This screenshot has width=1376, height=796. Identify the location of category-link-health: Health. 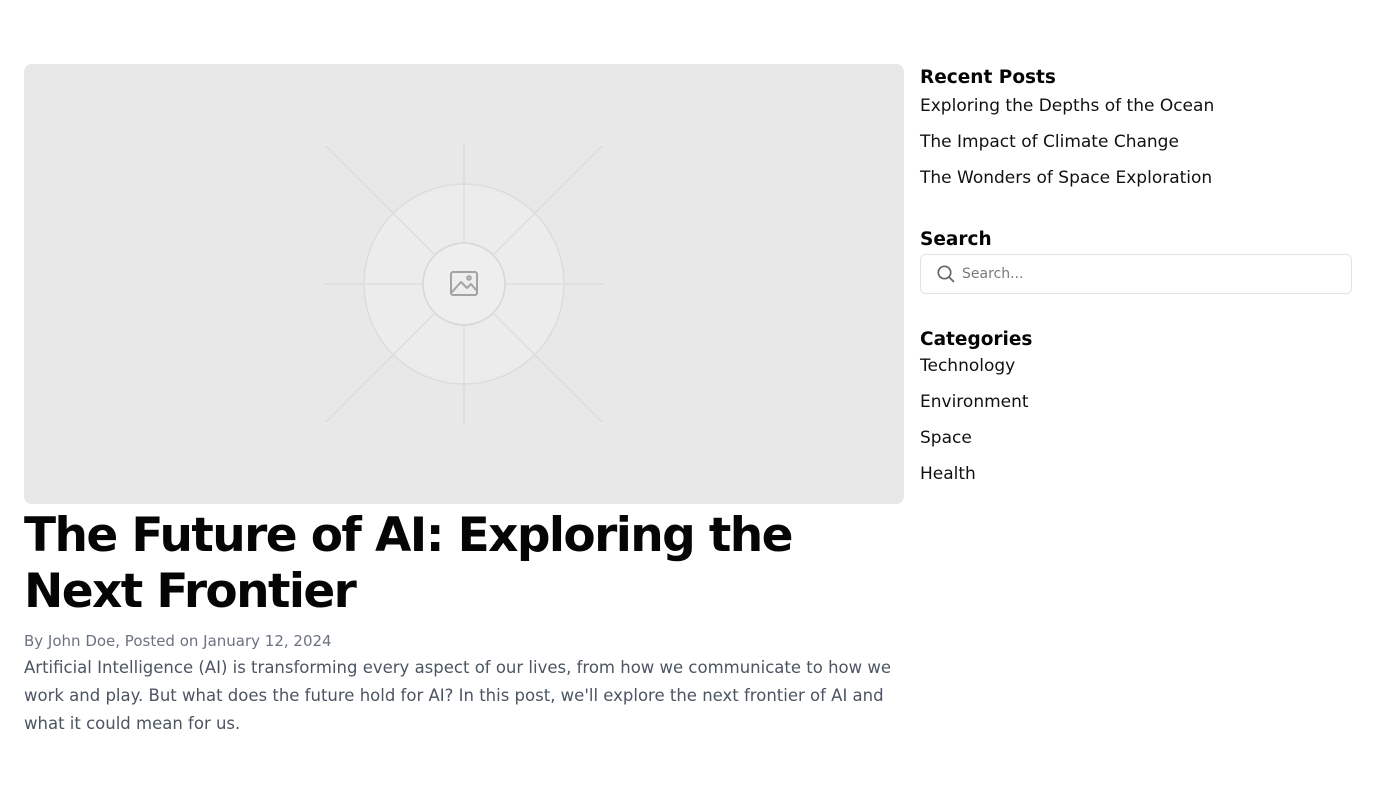
(1136, 474).